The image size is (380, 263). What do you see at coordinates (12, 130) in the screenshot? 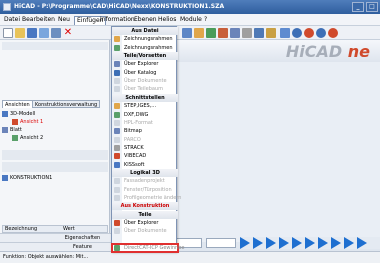
I see `tree-item-blatt: Blatt` at bounding box center [12, 130].